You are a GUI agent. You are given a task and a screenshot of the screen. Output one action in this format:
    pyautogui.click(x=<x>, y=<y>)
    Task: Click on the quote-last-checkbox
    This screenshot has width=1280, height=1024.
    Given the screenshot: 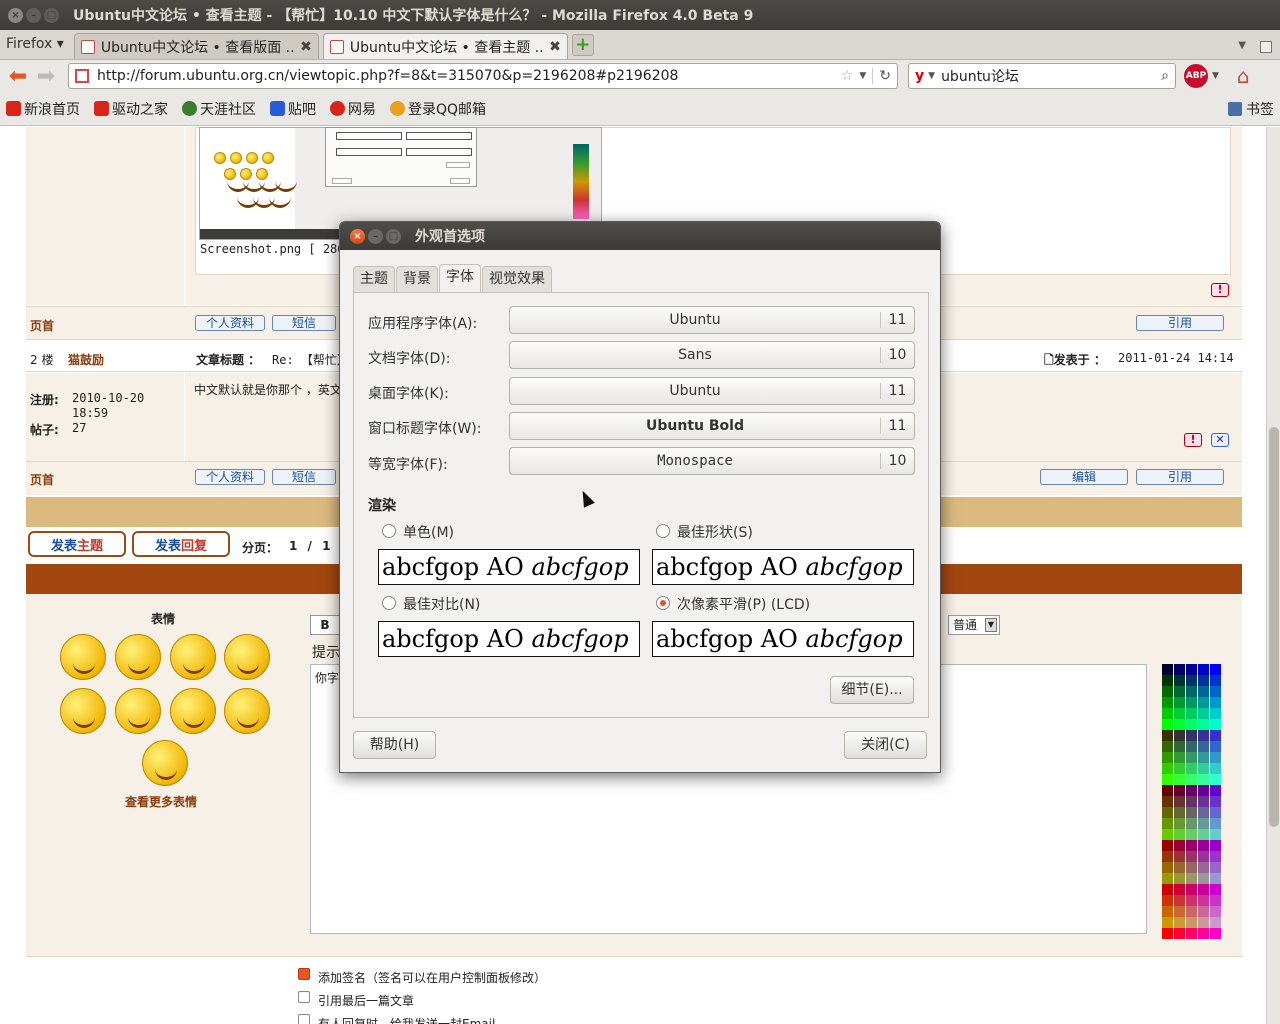 What is the action you would take?
    pyautogui.click(x=304, y=997)
    